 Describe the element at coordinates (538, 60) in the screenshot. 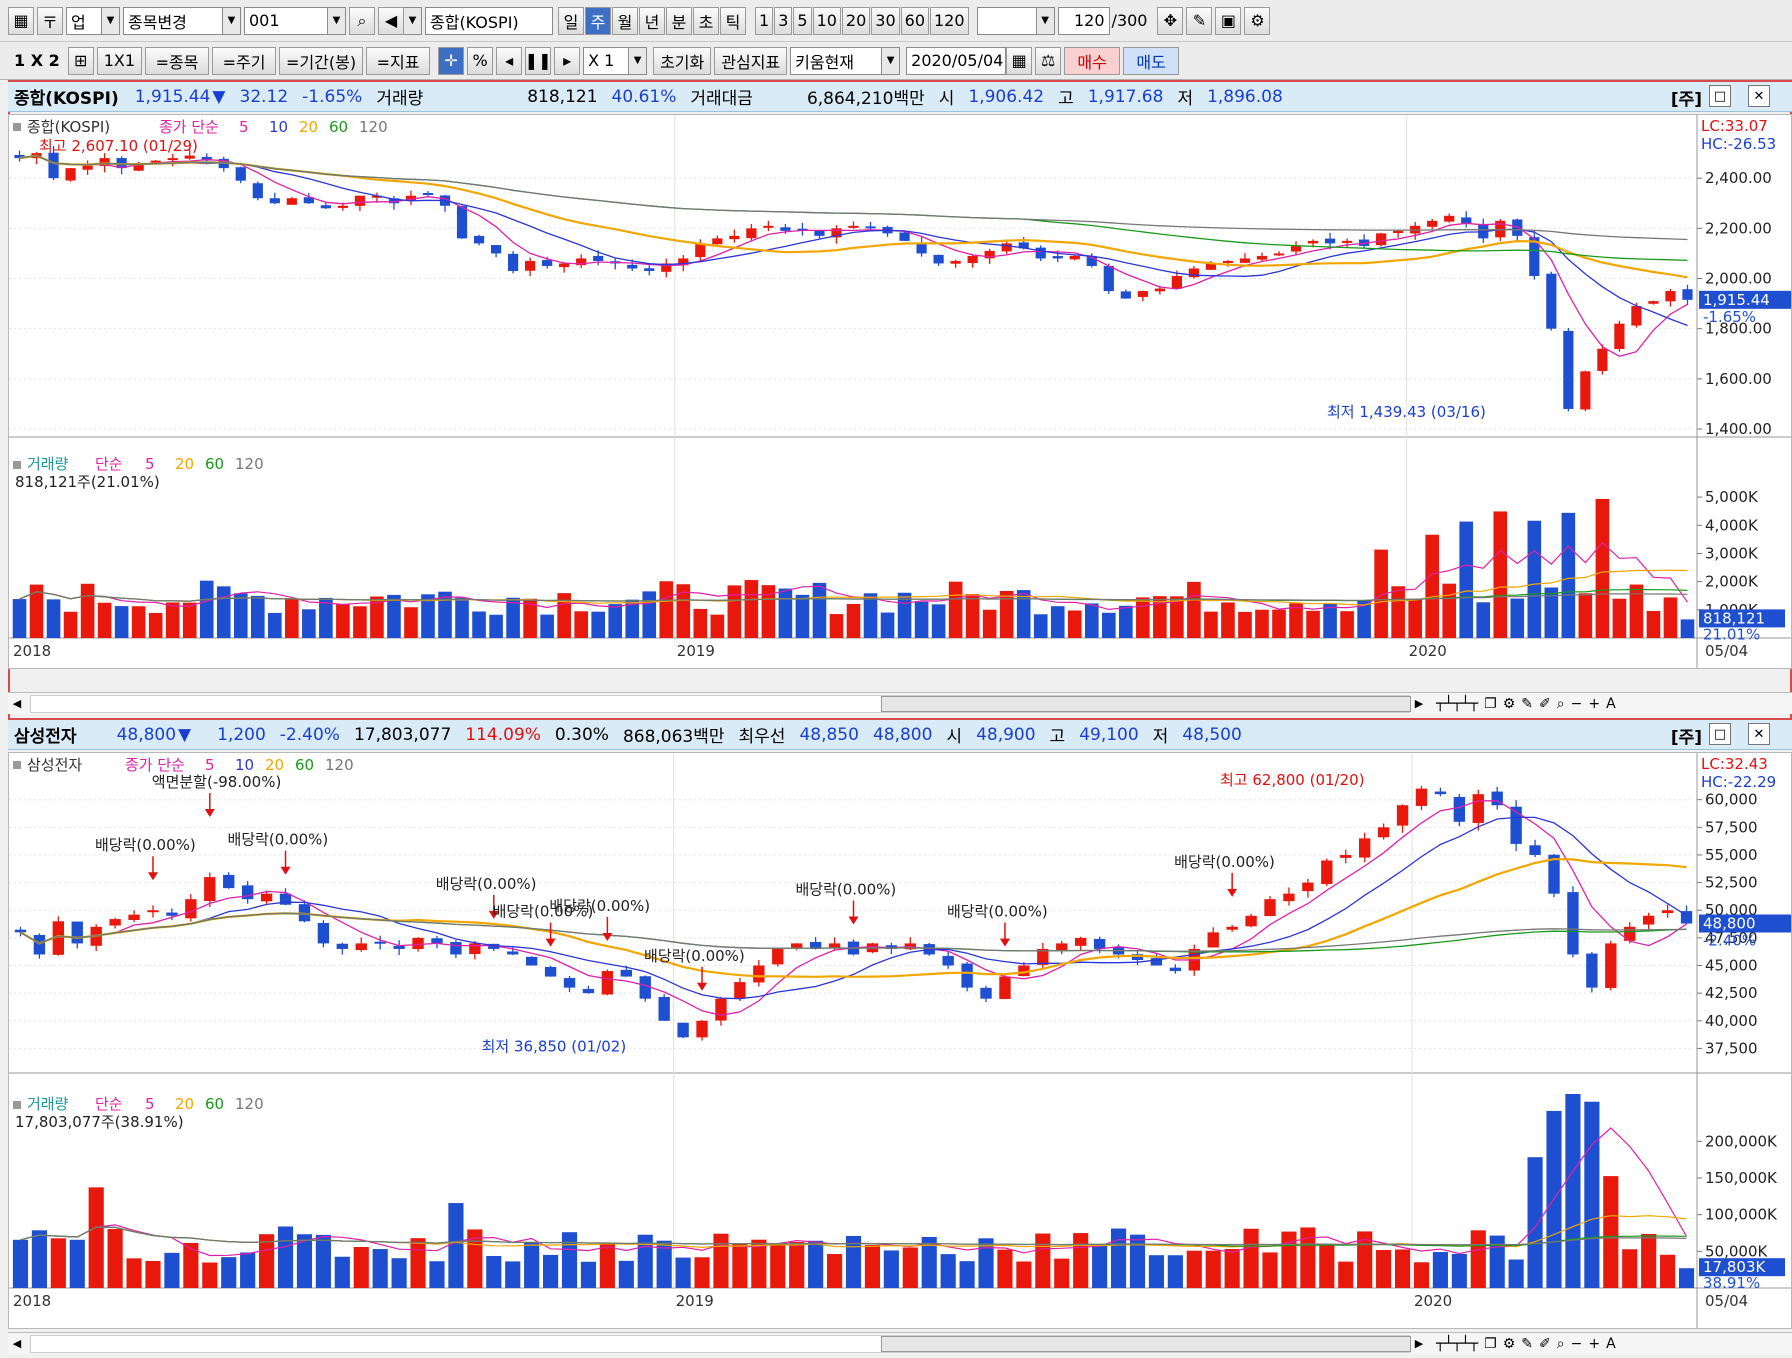

I see `pause-icon: ❚❚` at that location.